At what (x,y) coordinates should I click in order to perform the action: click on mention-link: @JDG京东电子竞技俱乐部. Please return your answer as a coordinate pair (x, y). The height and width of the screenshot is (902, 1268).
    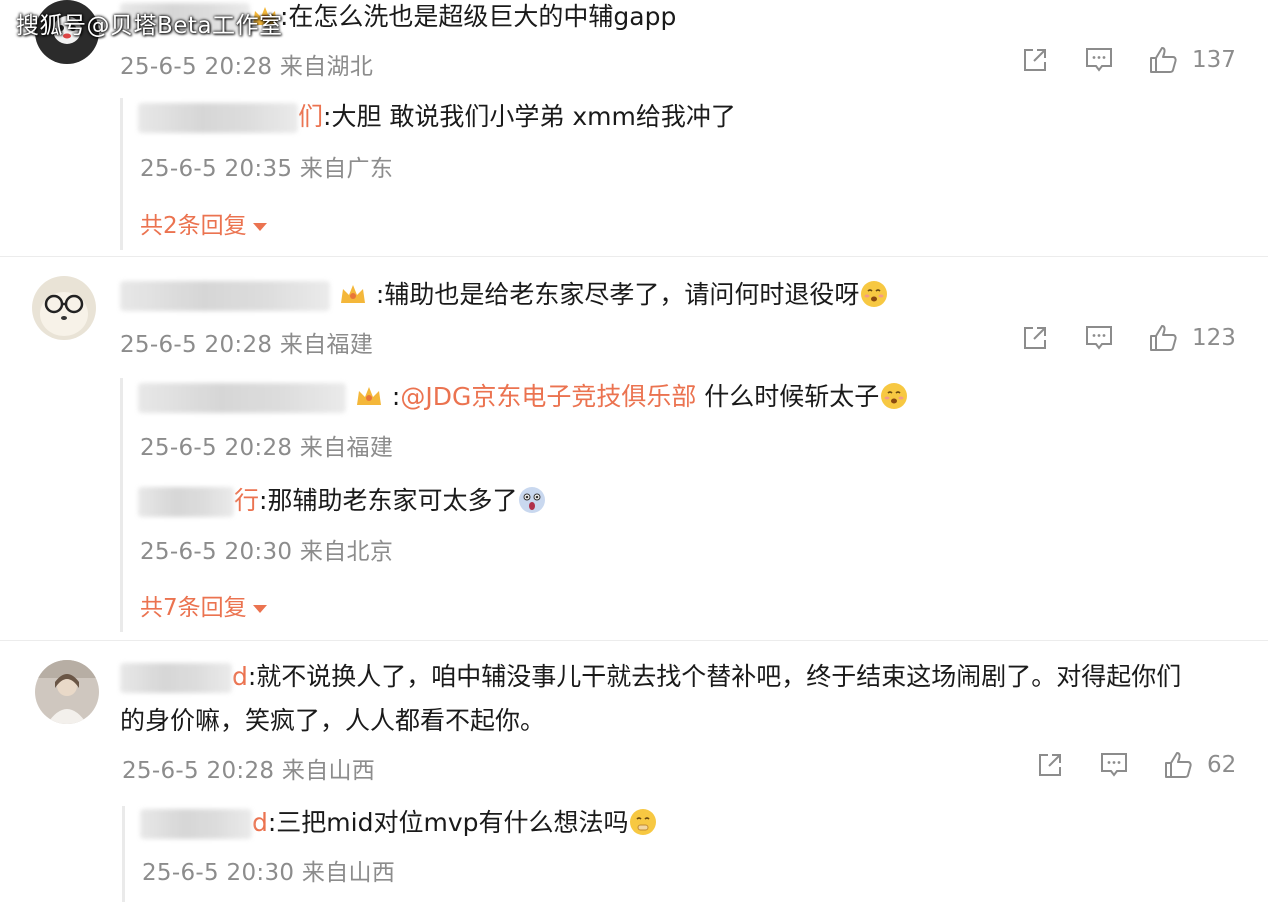
    Looking at the image, I should click on (548, 396).